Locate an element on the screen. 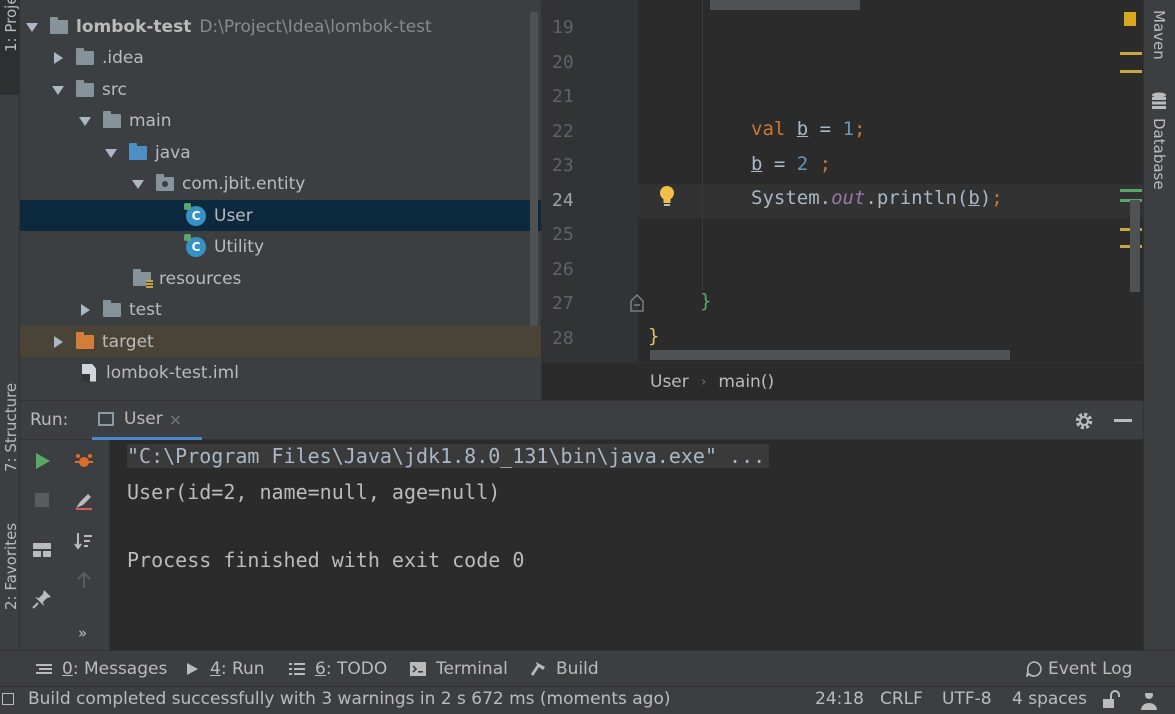  tree-row-package: com.jbit.entity is located at coordinates (280, 183).